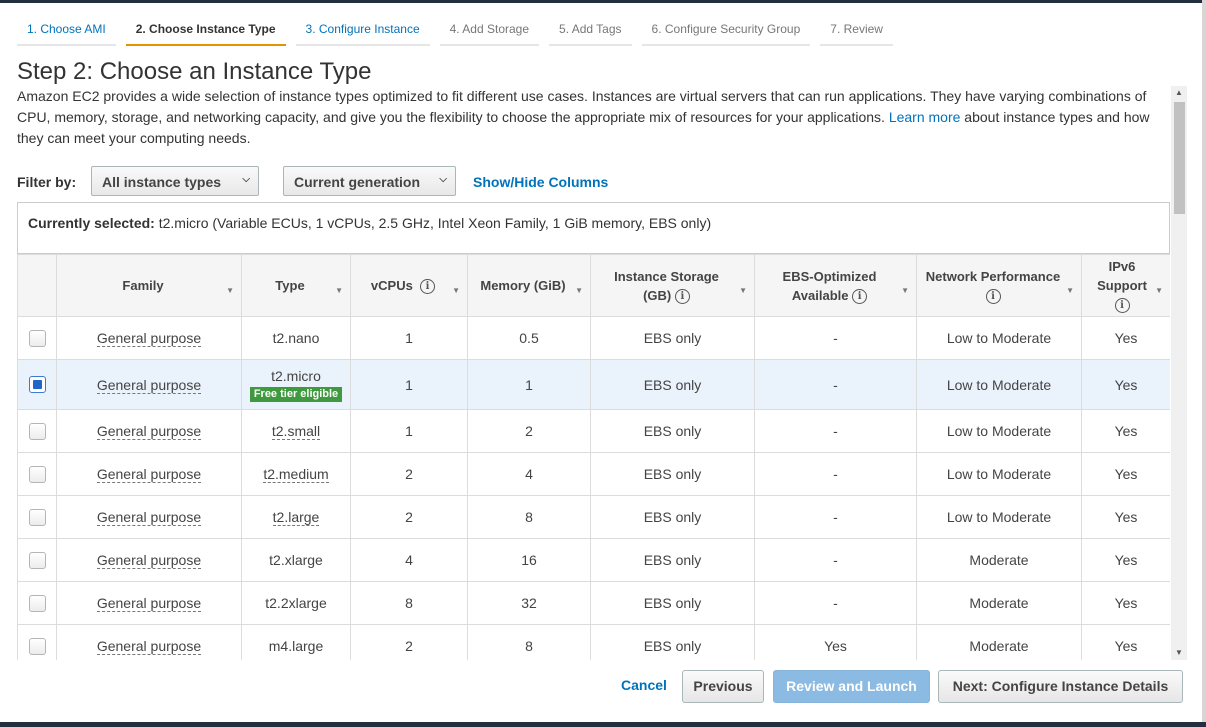  What do you see at coordinates (851, 686) in the screenshot?
I see `review-and-launch-button: Review and Launch` at bounding box center [851, 686].